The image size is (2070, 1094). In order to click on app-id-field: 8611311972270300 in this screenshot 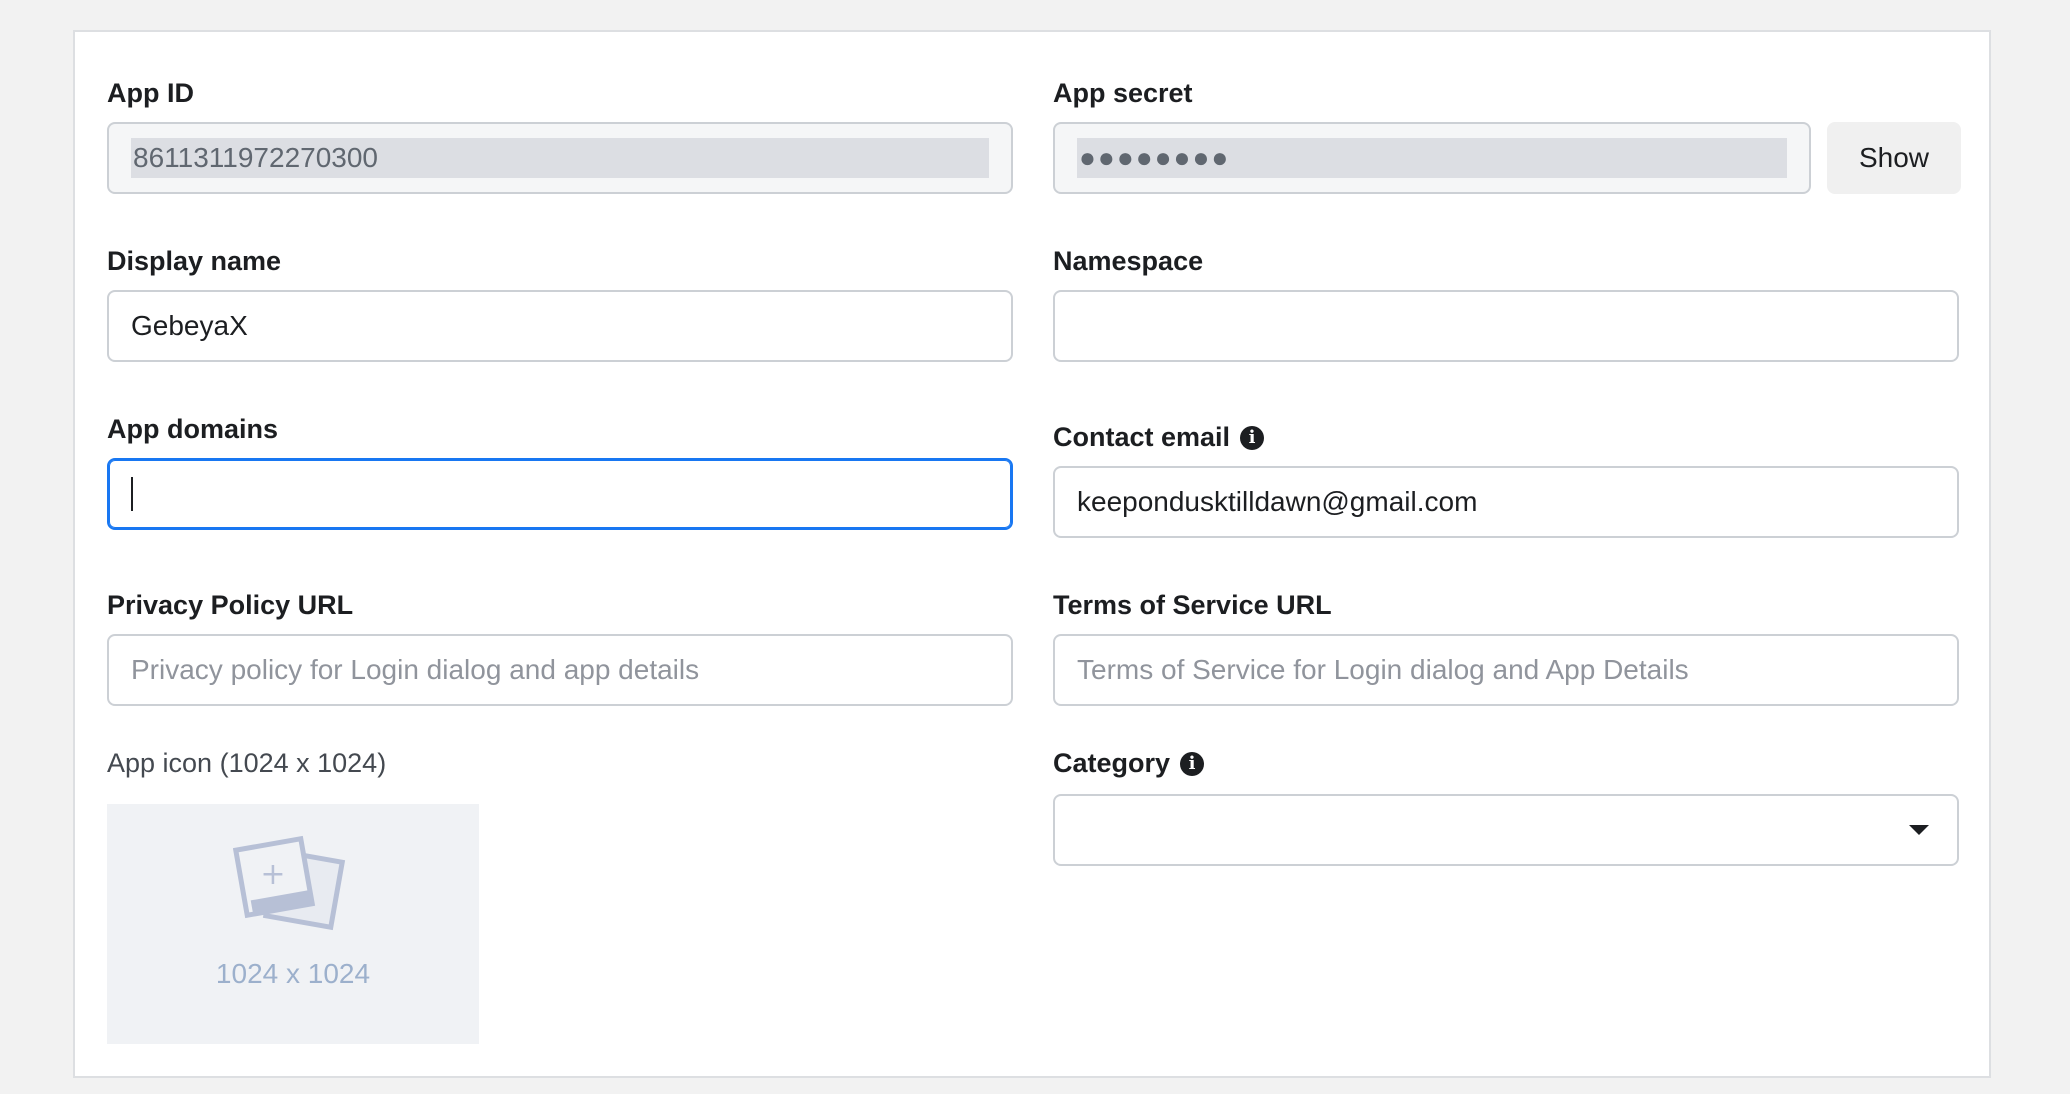, I will do `click(560, 158)`.